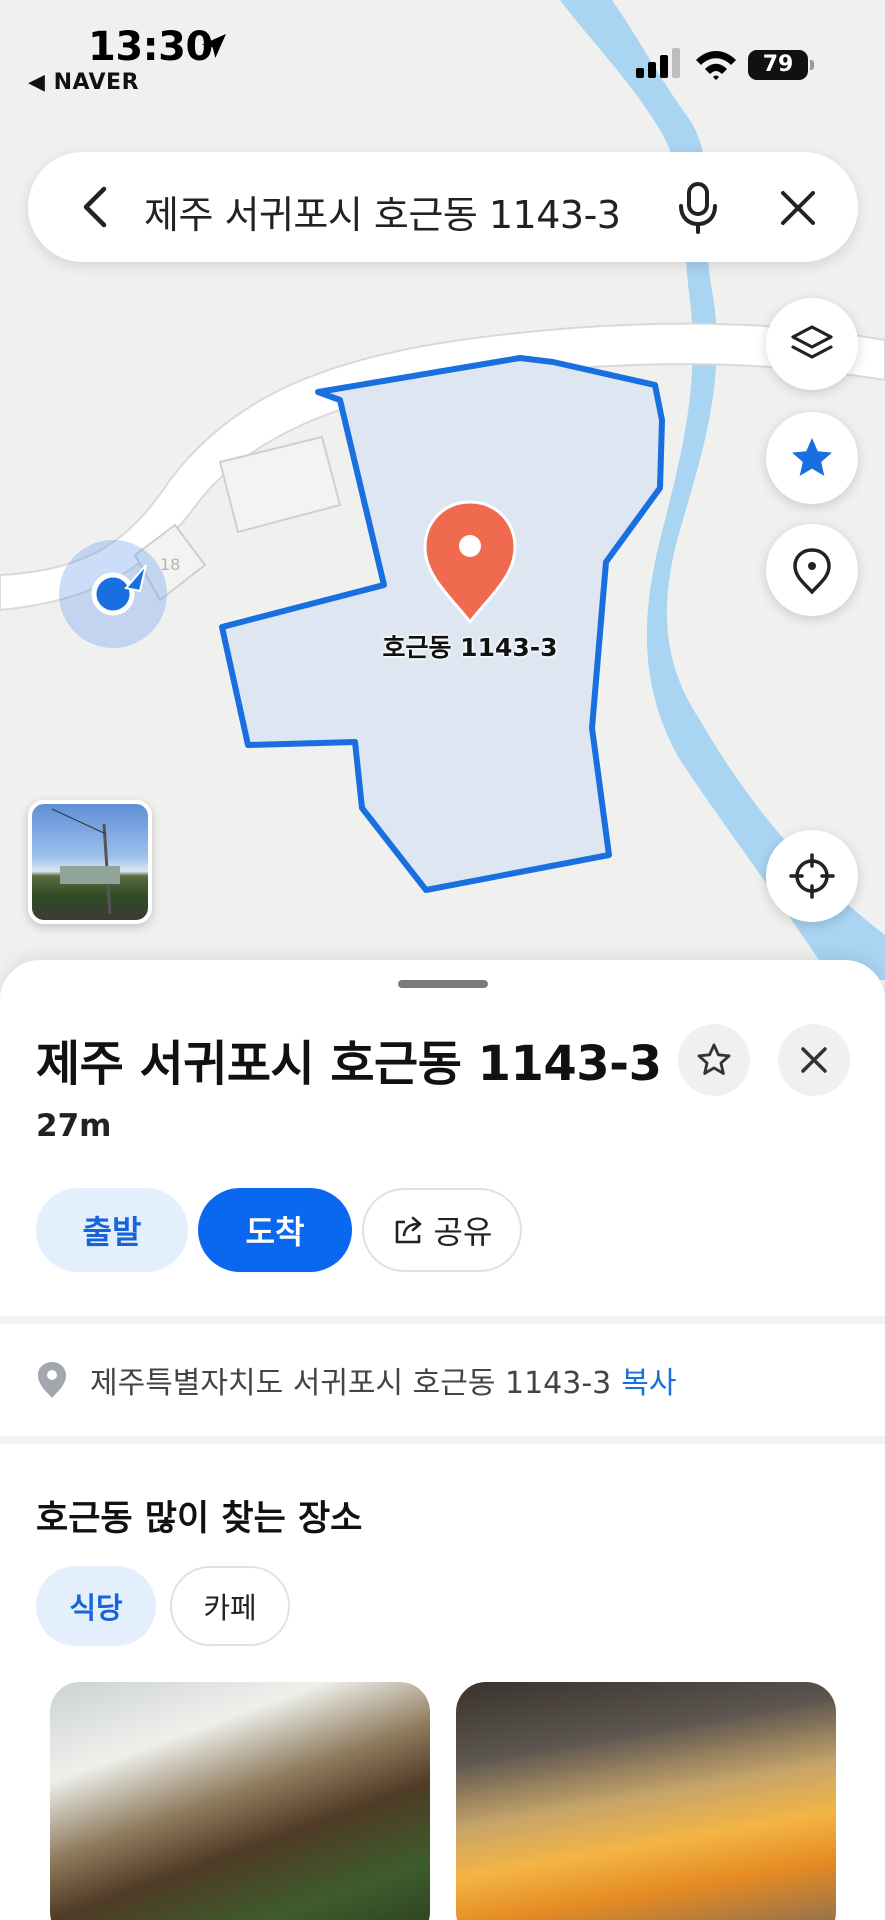 This screenshot has width=885, height=1920. I want to click on arrive-button: 도착, so click(275, 1230).